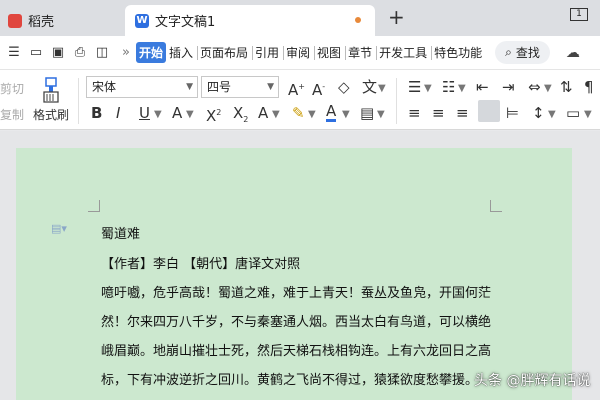 The height and width of the screenshot is (400, 600). What do you see at coordinates (126, 52) in the screenshot?
I see `more-chevron-icon: »` at bounding box center [126, 52].